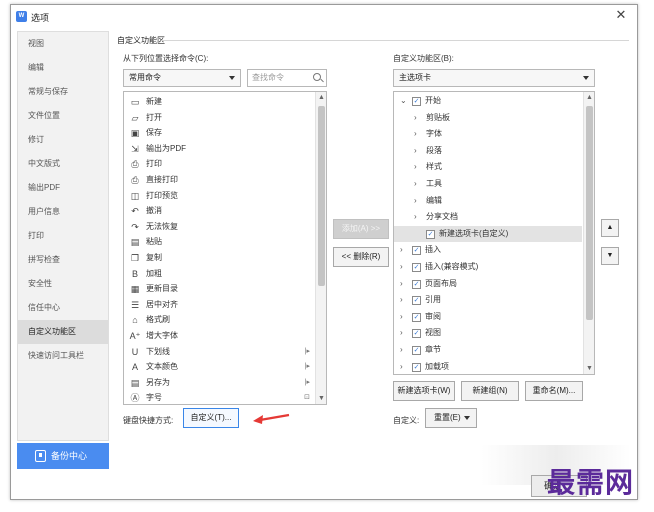 The width and height of the screenshot is (654, 512). I want to click on ribbon-tree-item: › ✓ 视图, so click(488, 333).